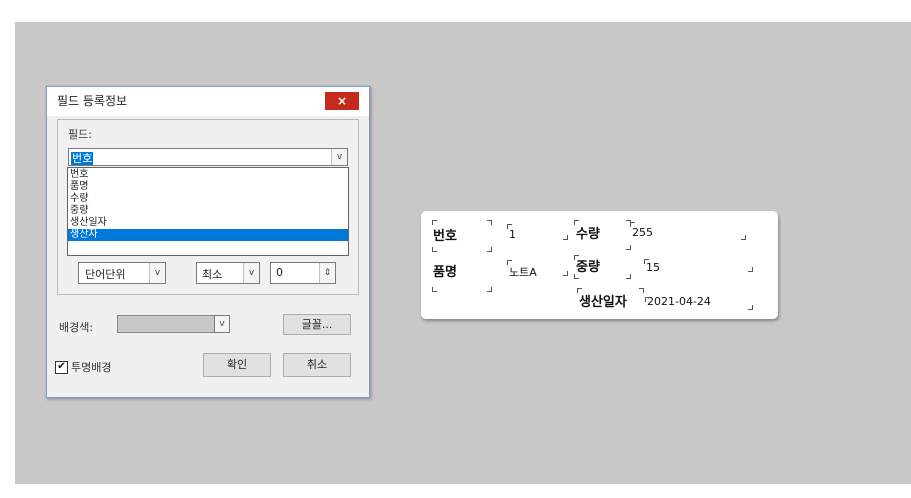 The height and width of the screenshot is (498, 911). I want to click on label-preview-card: 번호 1 수량 255 품명 노트A 중량 15 생산일자 2021-04-24, so click(599, 265).